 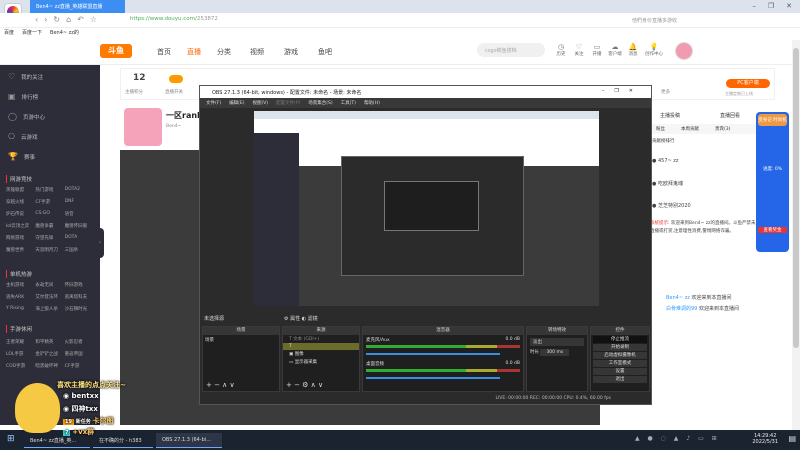 What do you see at coordinates (49, 226) in the screenshot?
I see `game-link: 魔兽争霸` at bounding box center [49, 226].